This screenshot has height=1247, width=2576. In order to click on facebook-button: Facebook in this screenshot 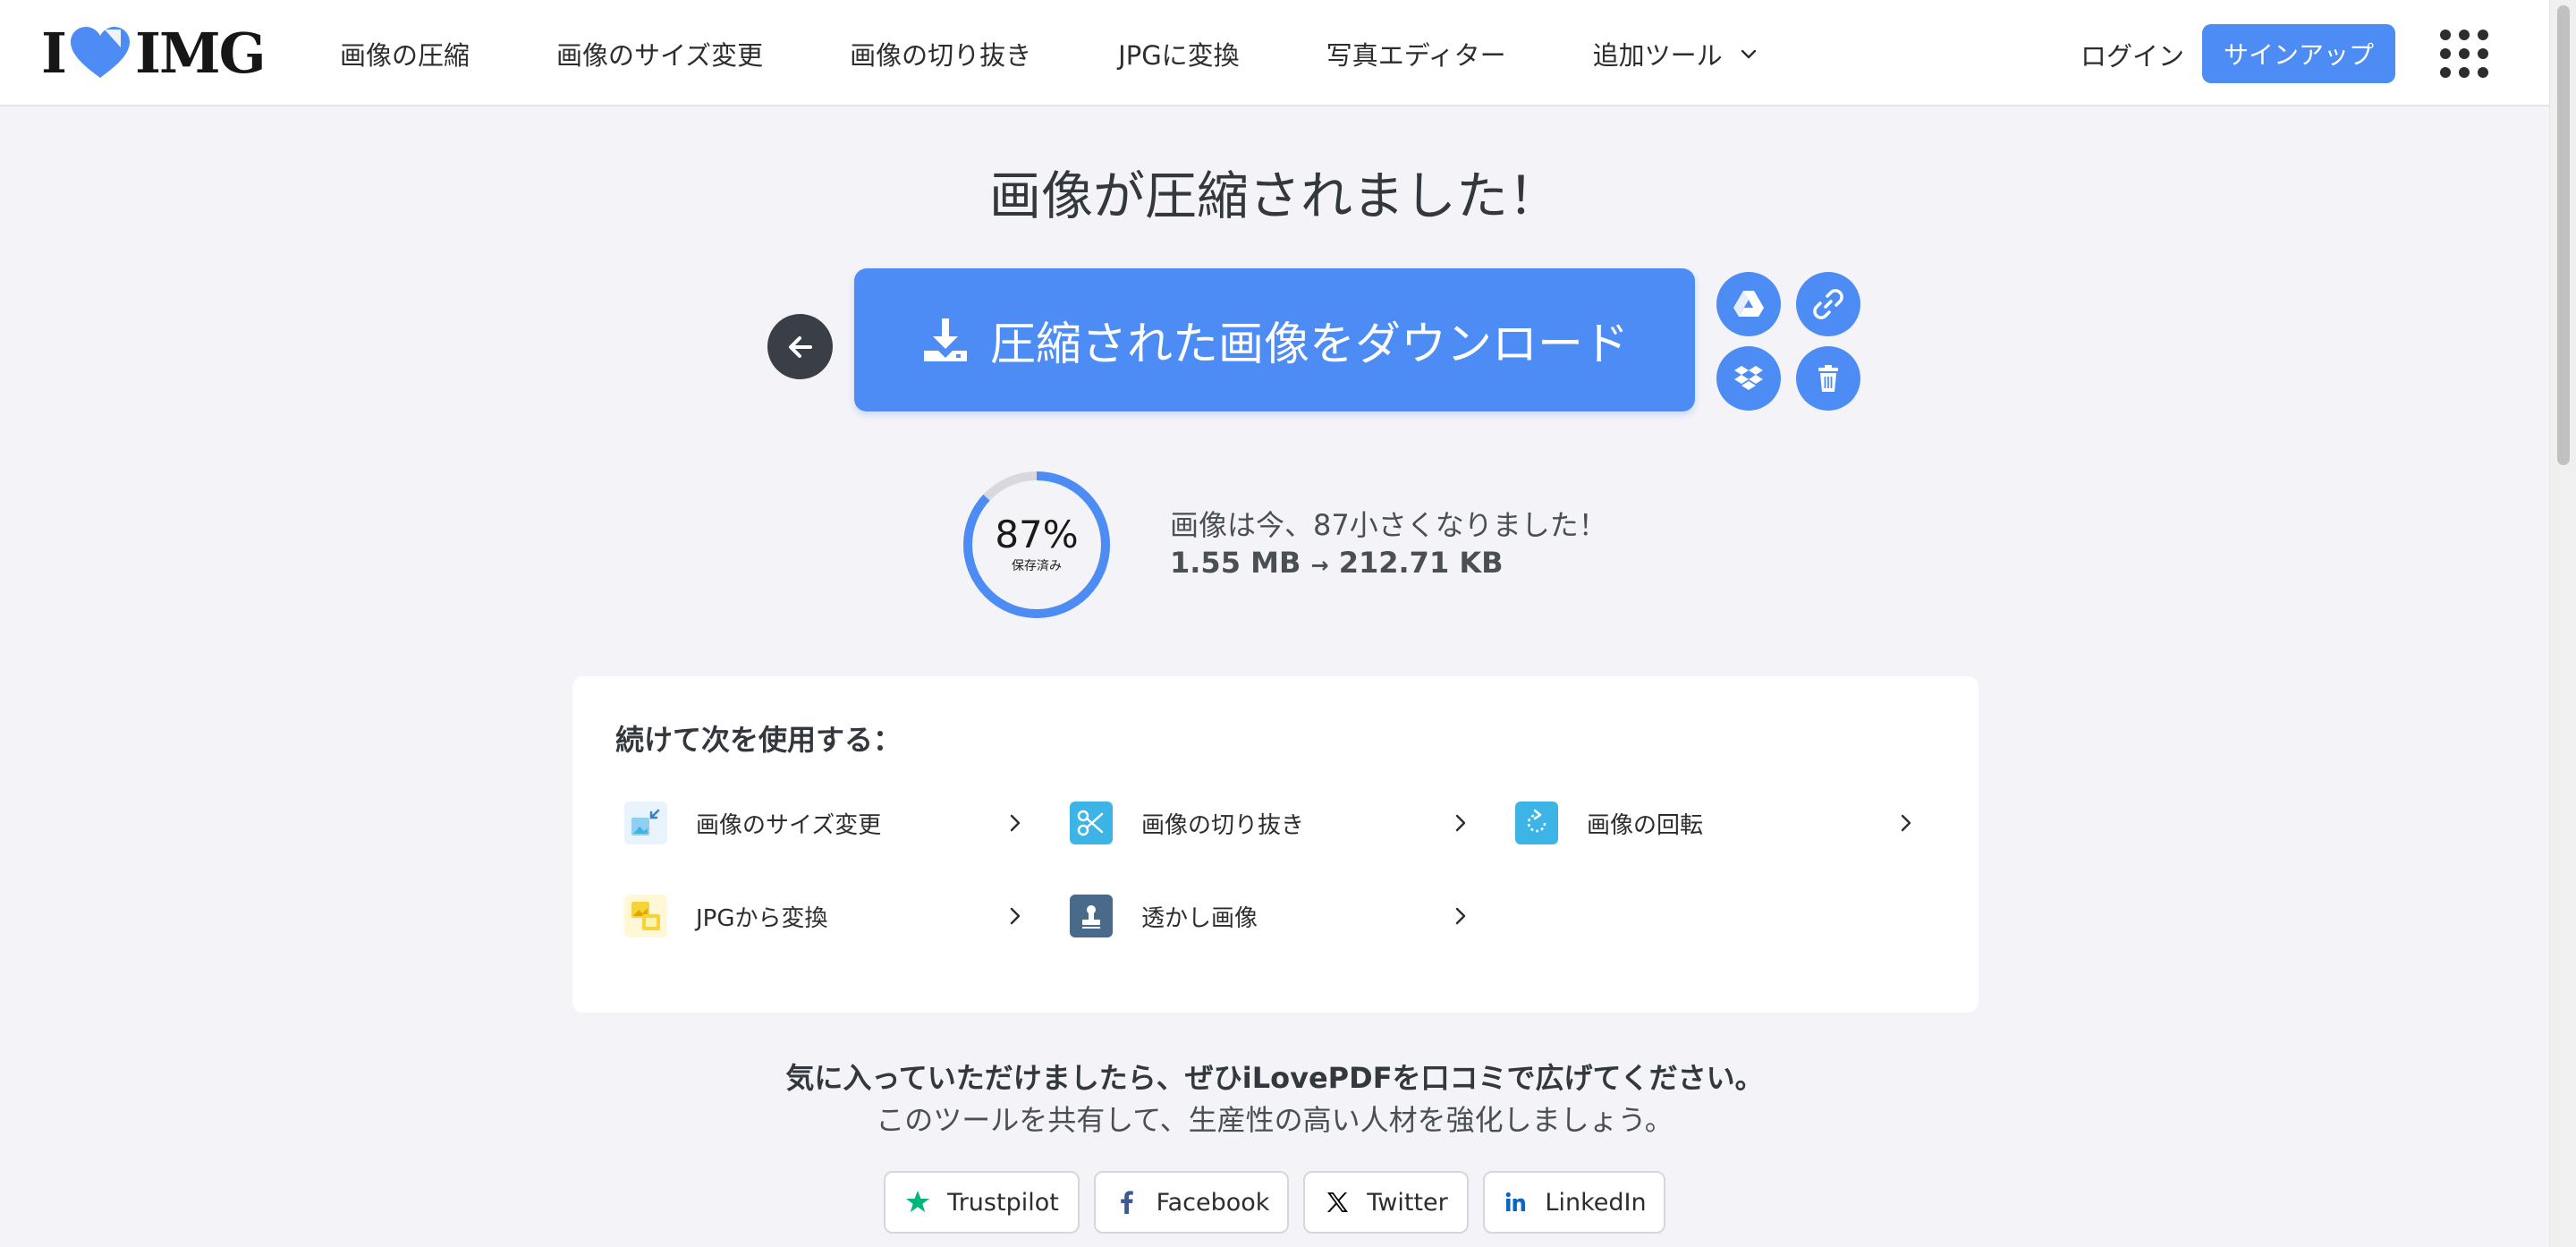, I will do `click(1191, 1202)`.